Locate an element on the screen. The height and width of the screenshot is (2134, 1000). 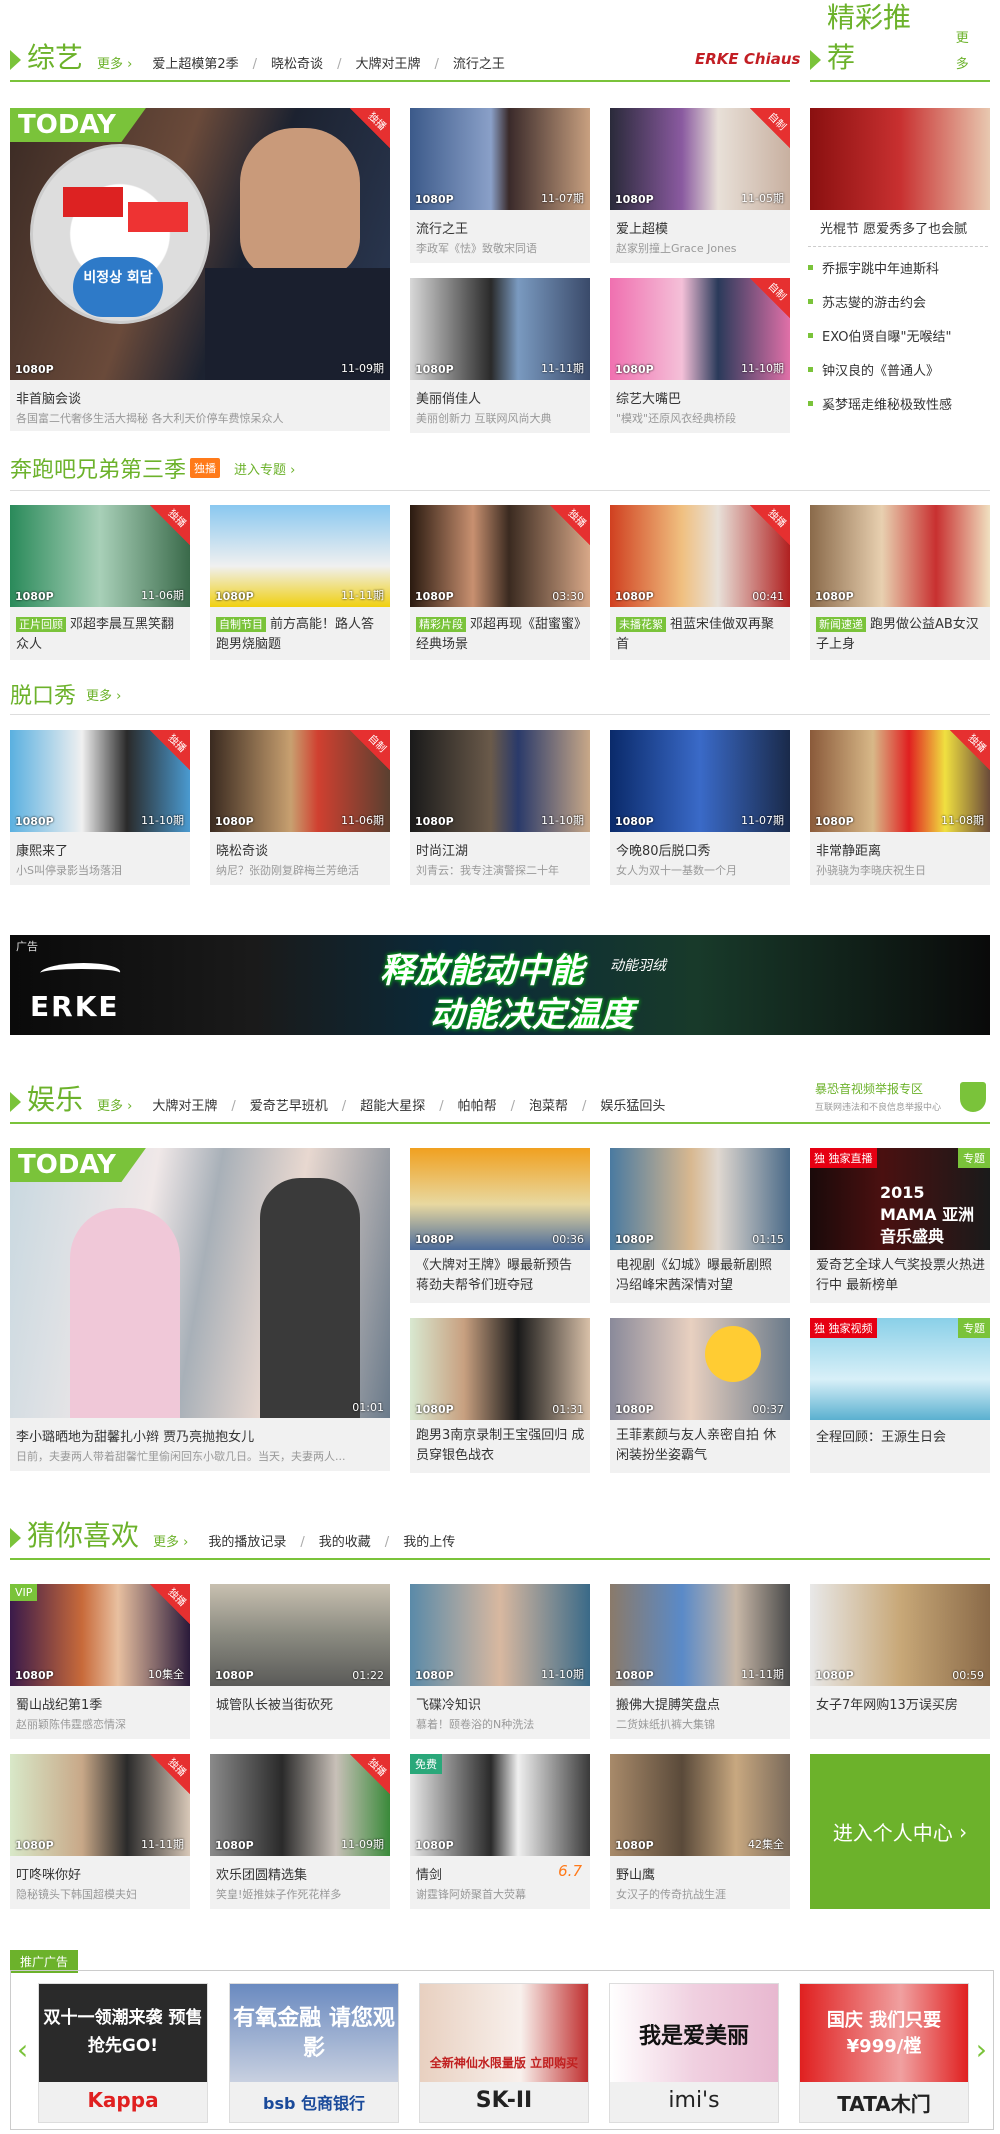
video-card: 独播 1080P 11-09期 欢乐团圆精选集 笑皇!姬推妹子作死花样多 is located at coordinates (300, 1831).